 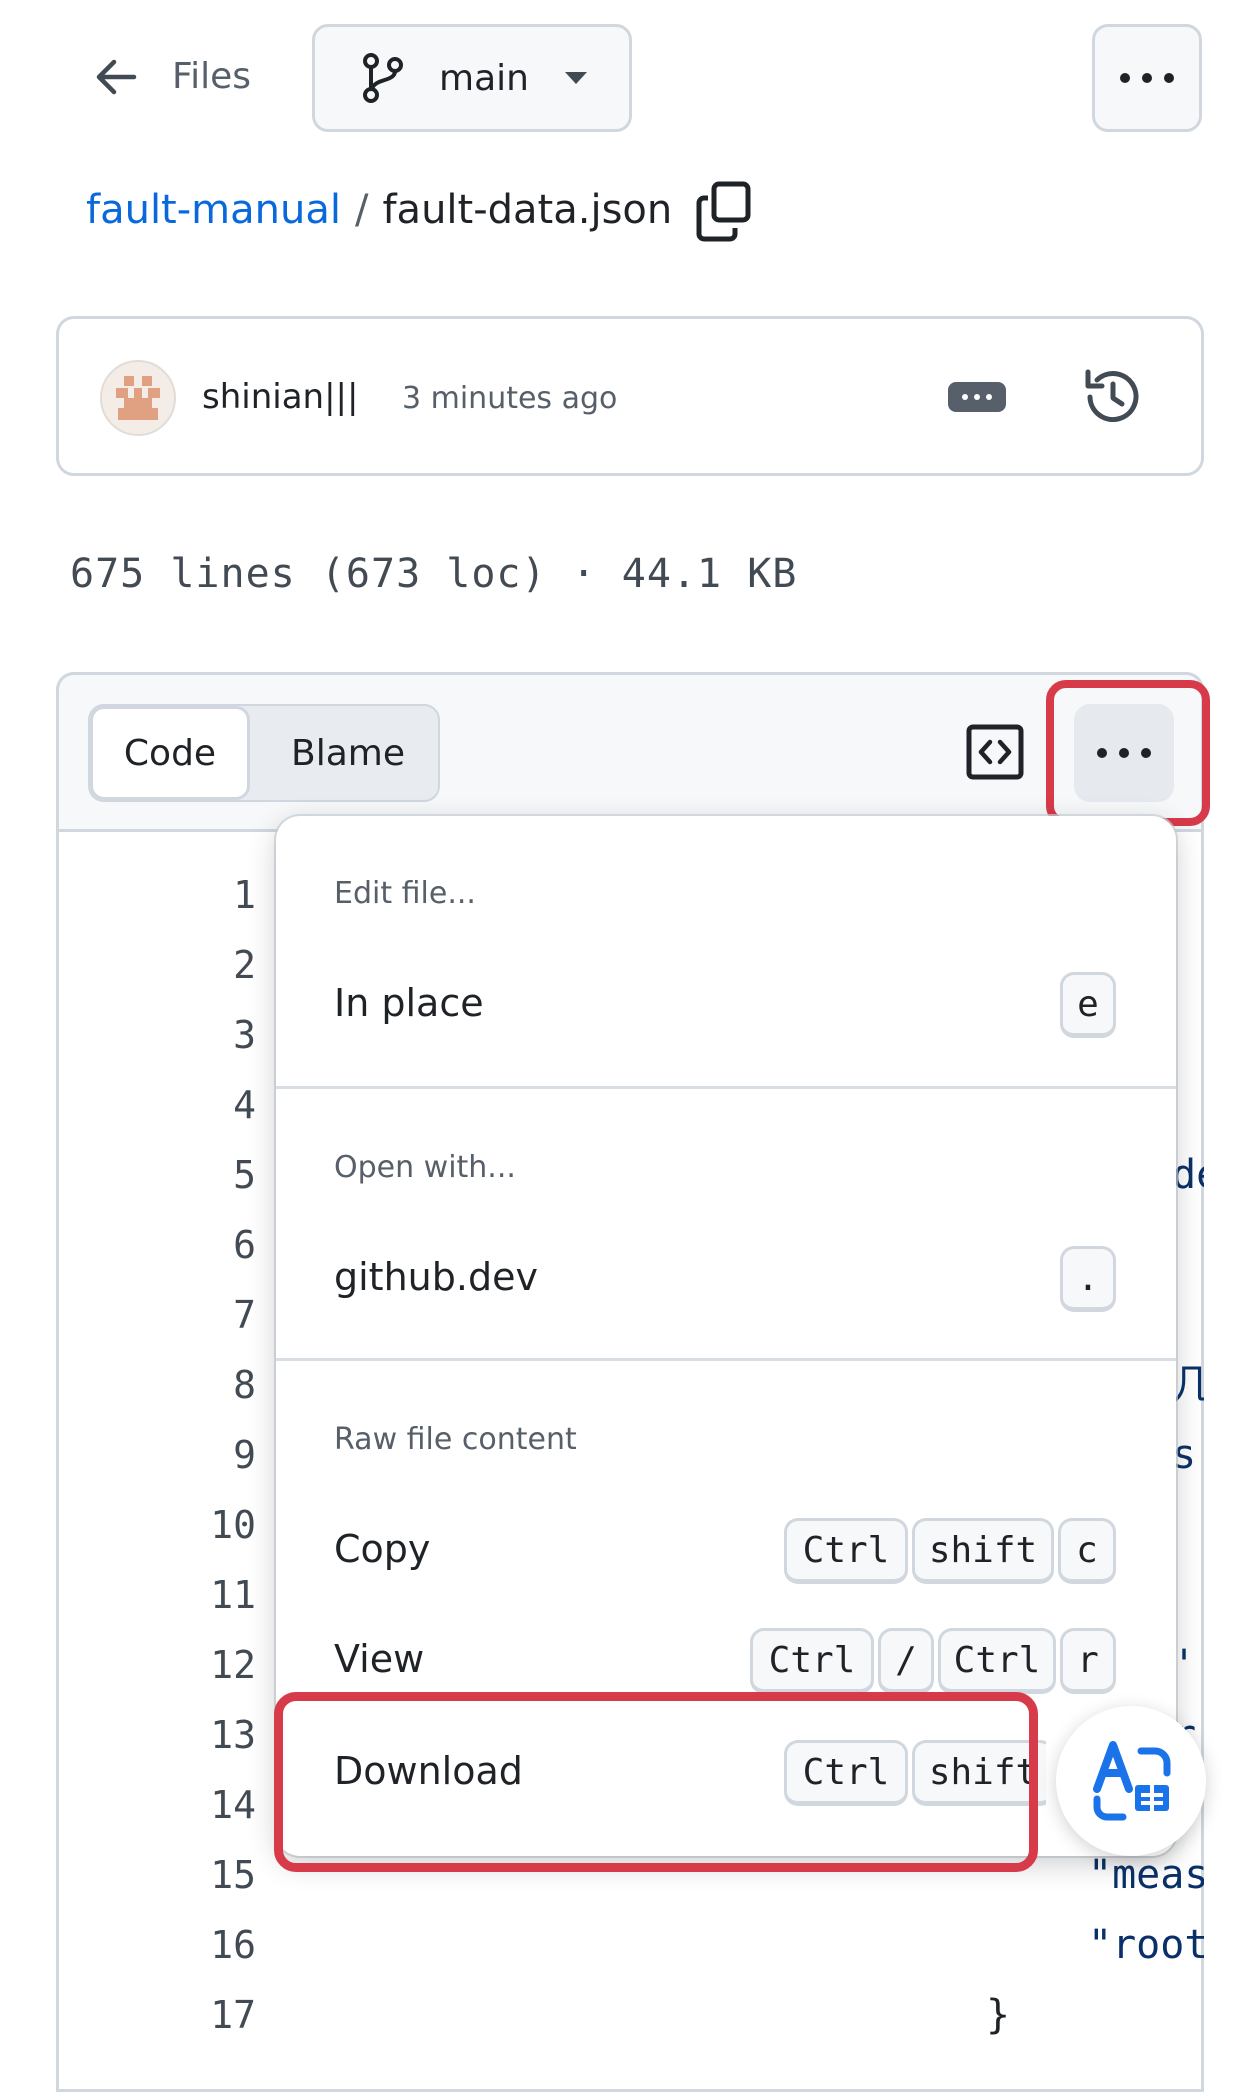 What do you see at coordinates (226, 1035) in the screenshot?
I see `line-number: 3` at bounding box center [226, 1035].